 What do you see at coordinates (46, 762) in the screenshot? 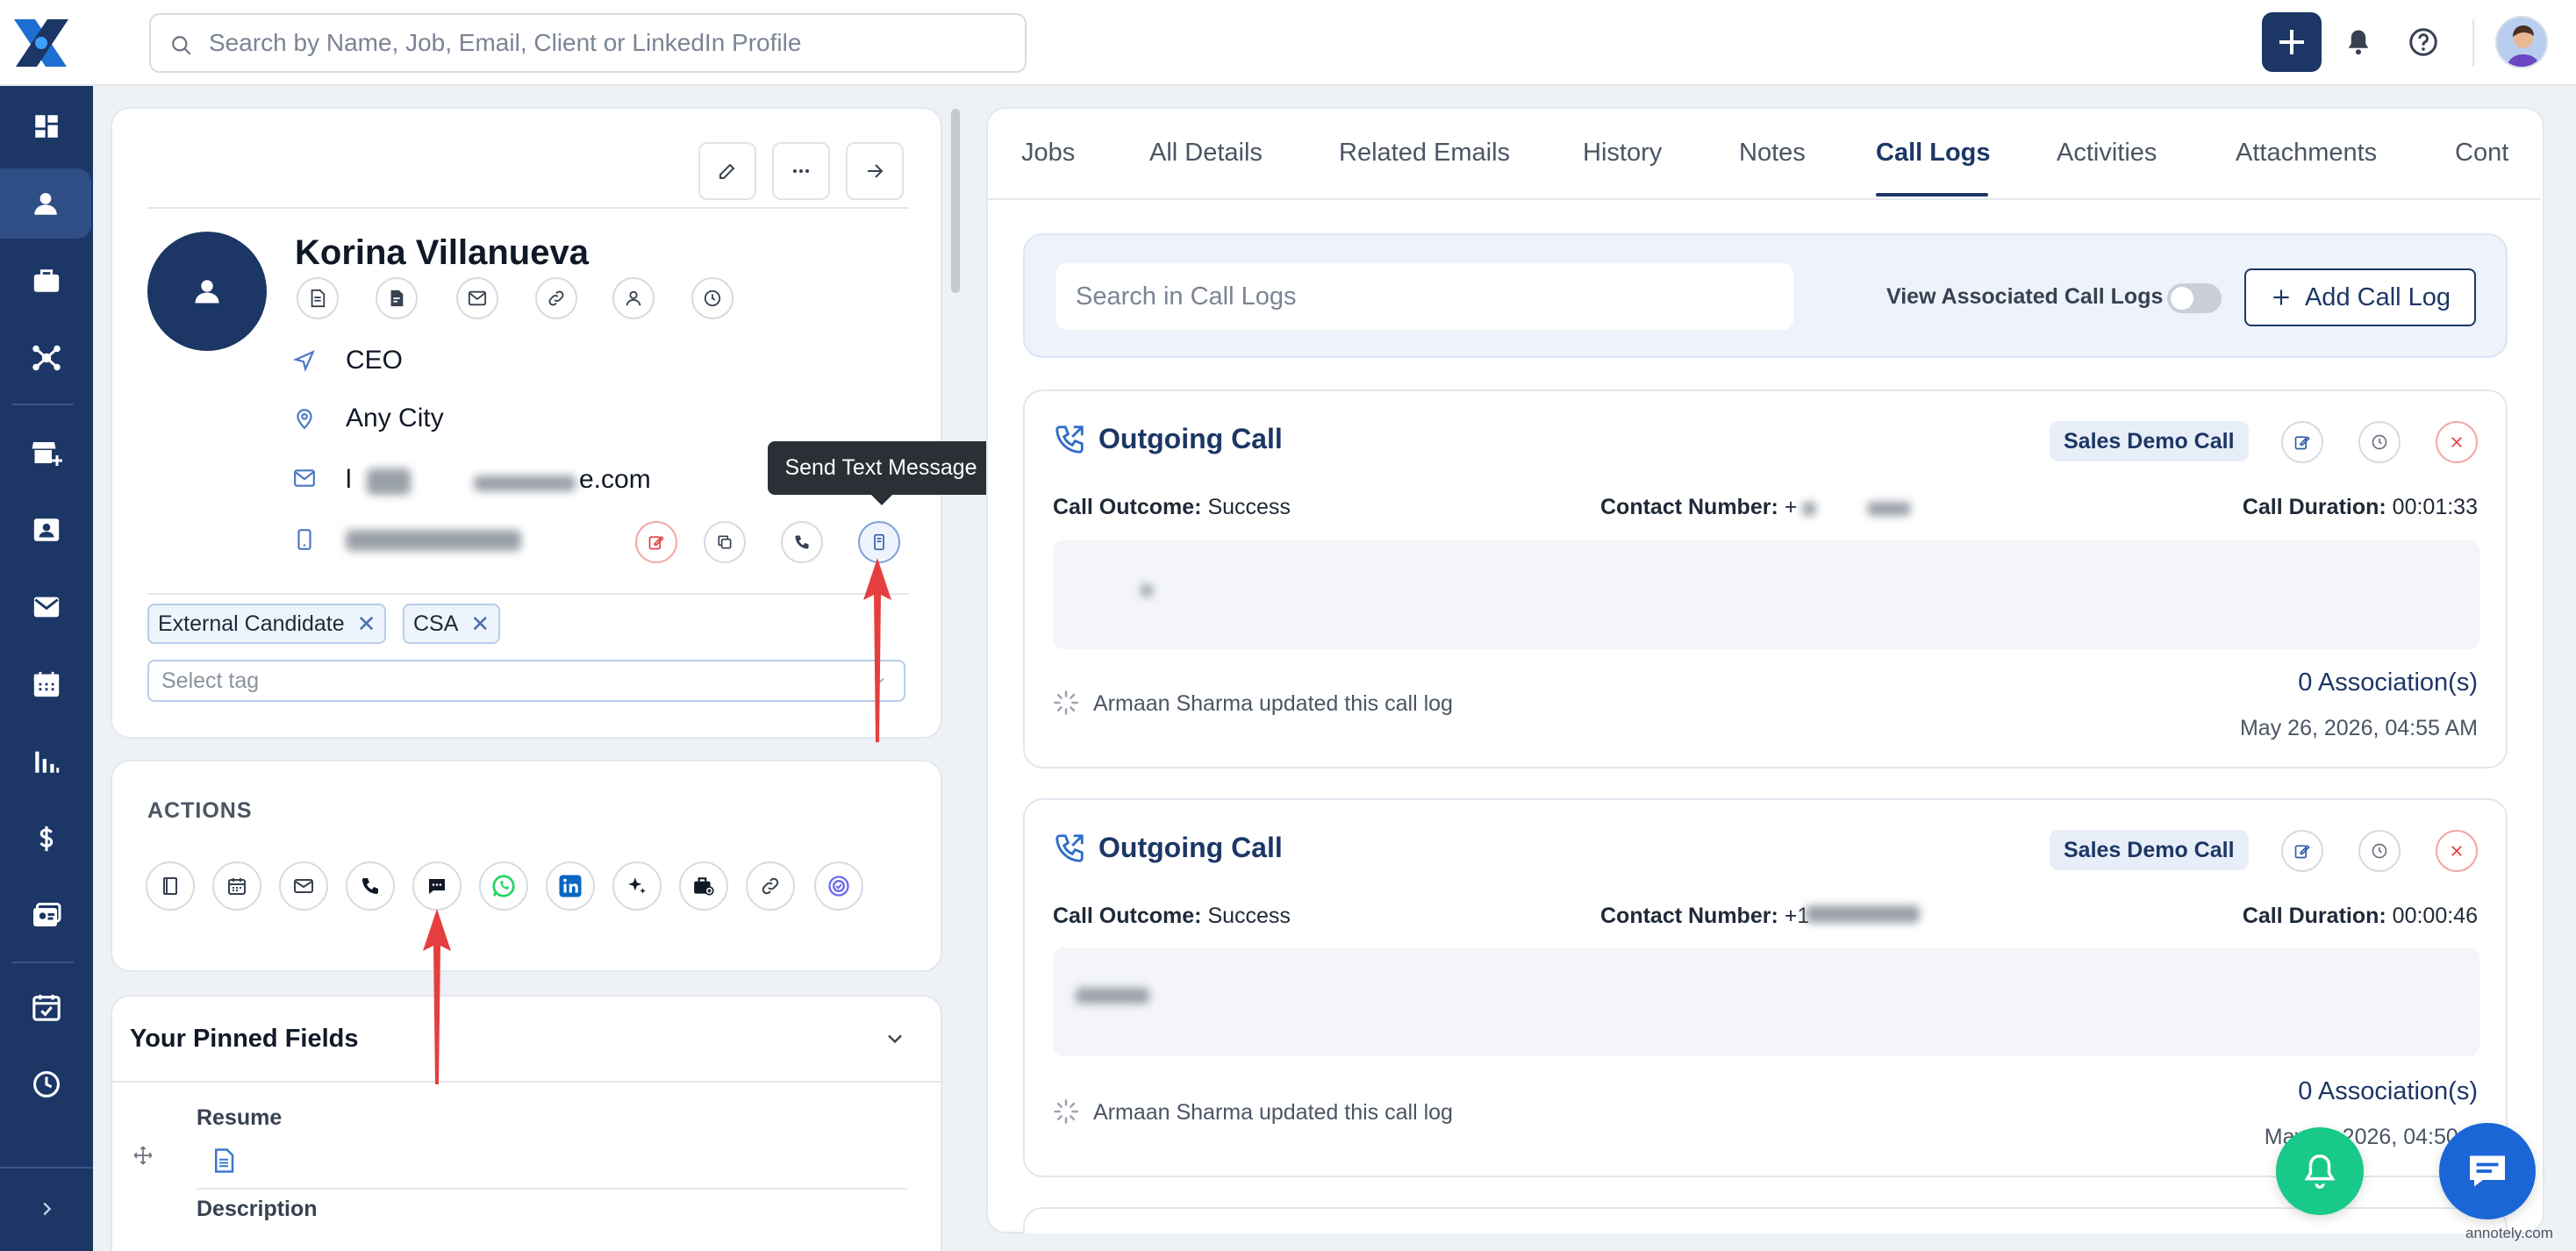
I see `sidebar-item-reports` at bounding box center [46, 762].